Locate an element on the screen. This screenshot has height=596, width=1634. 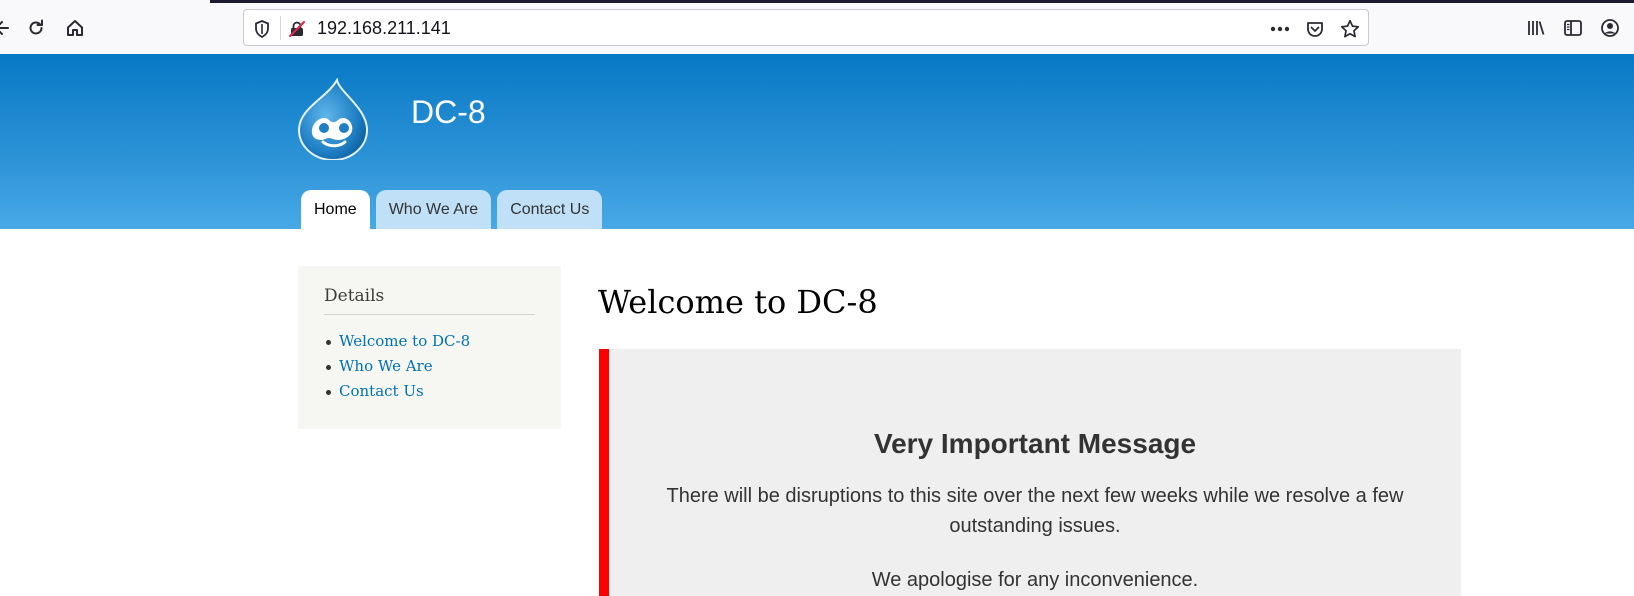
account-icon is located at coordinates (1610, 28).